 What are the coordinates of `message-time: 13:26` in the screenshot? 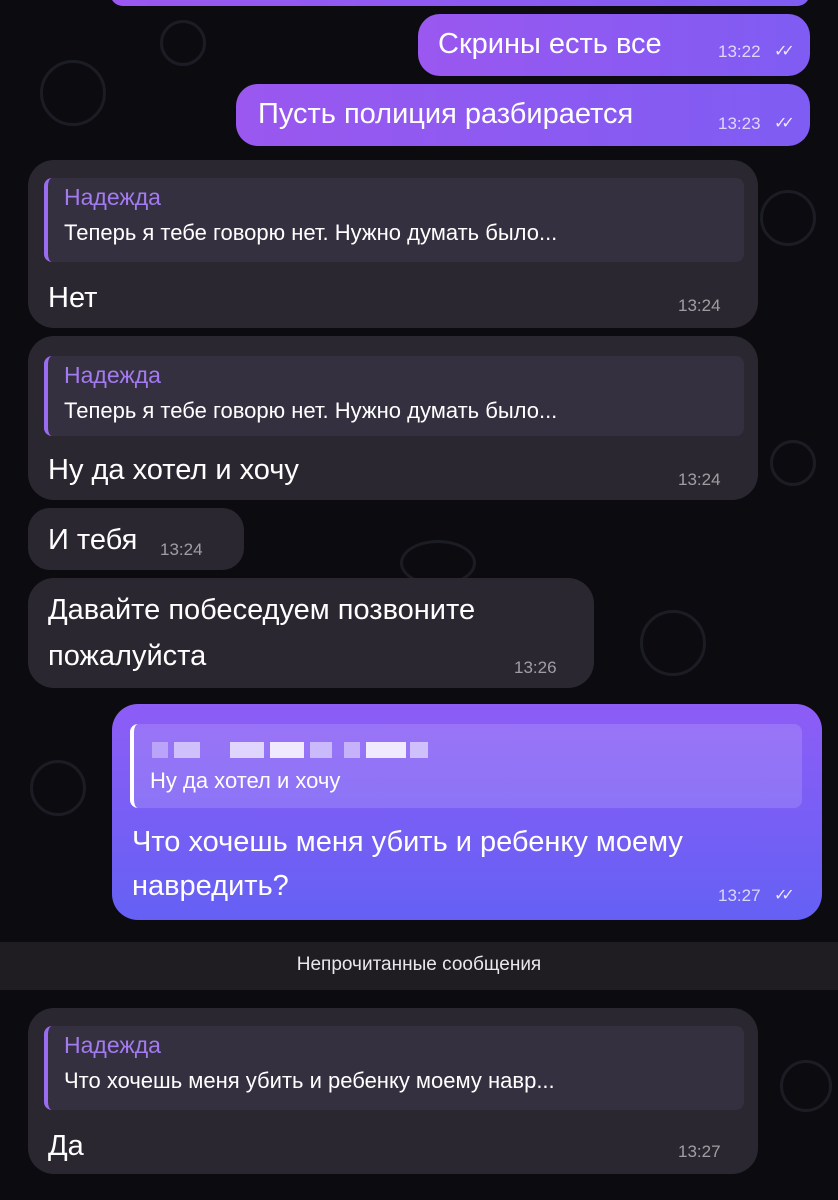 It's located at (535, 667).